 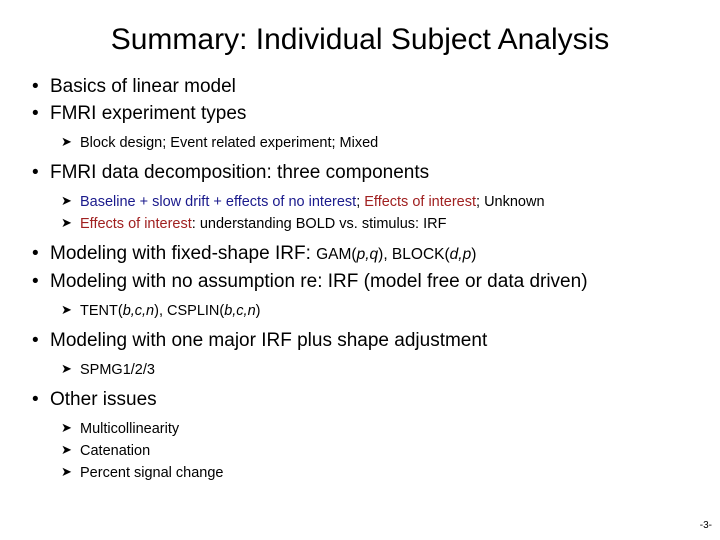 What do you see at coordinates (373, 370) in the screenshot?
I see `subbullet-item-spmg: ➤ SPMG1/2/3` at bounding box center [373, 370].